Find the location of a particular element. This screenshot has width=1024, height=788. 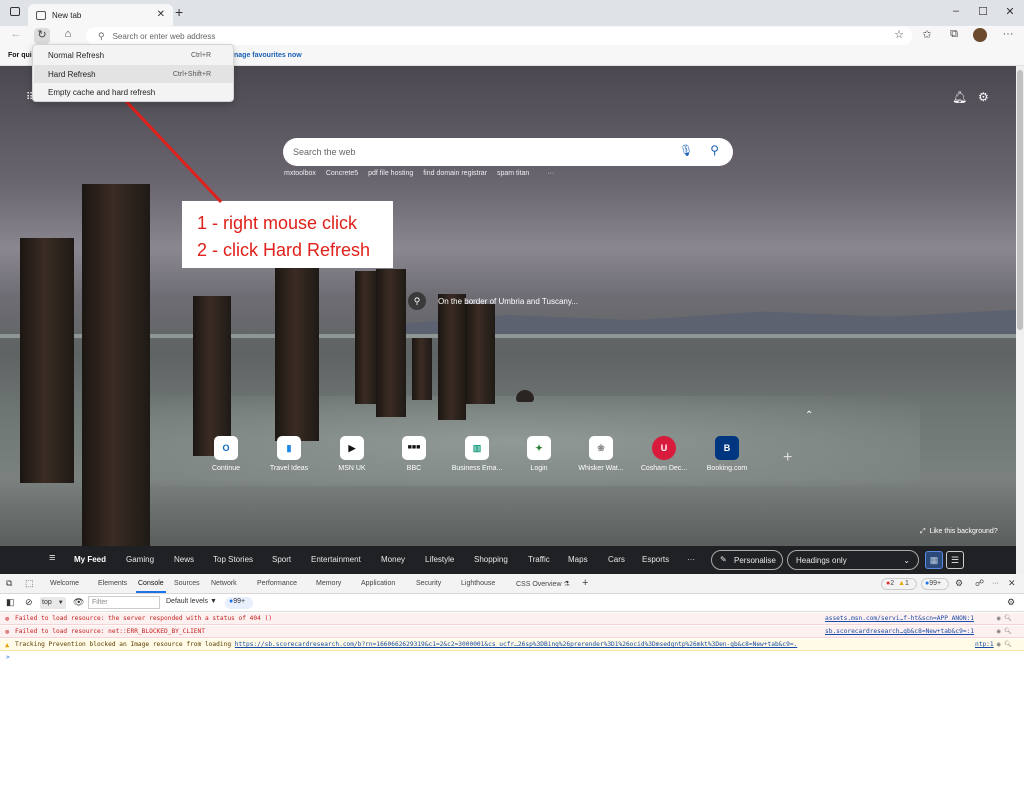

tab-close-icon: ✕ is located at coordinates (161, 14).